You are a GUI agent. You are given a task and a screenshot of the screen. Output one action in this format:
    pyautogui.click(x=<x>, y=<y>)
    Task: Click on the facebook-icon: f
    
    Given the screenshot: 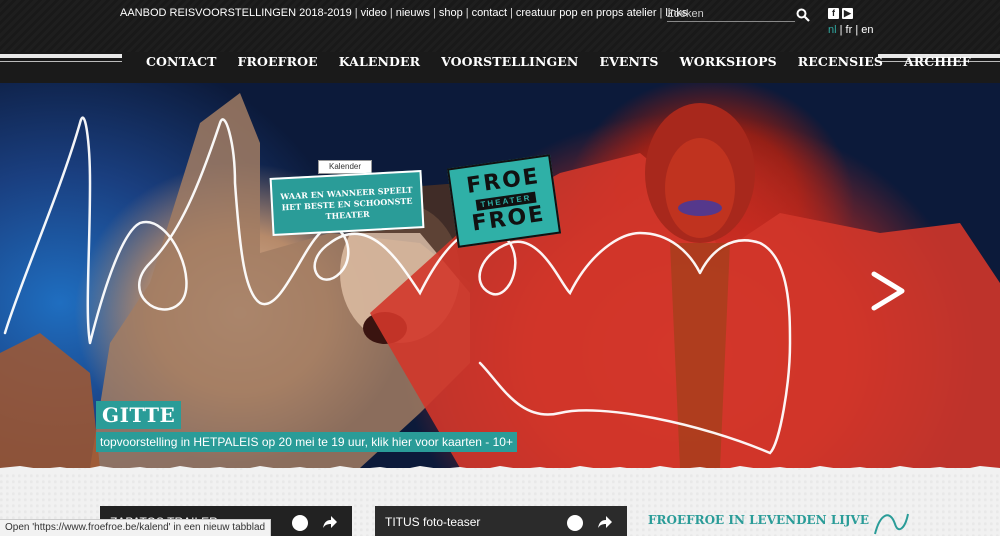 What is the action you would take?
    pyautogui.click(x=833, y=13)
    